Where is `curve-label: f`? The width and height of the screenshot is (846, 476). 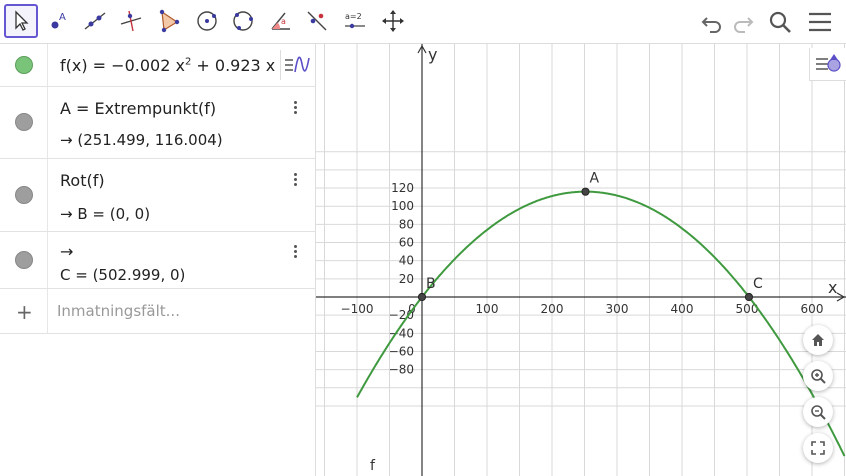 curve-label: f is located at coordinates (373, 466).